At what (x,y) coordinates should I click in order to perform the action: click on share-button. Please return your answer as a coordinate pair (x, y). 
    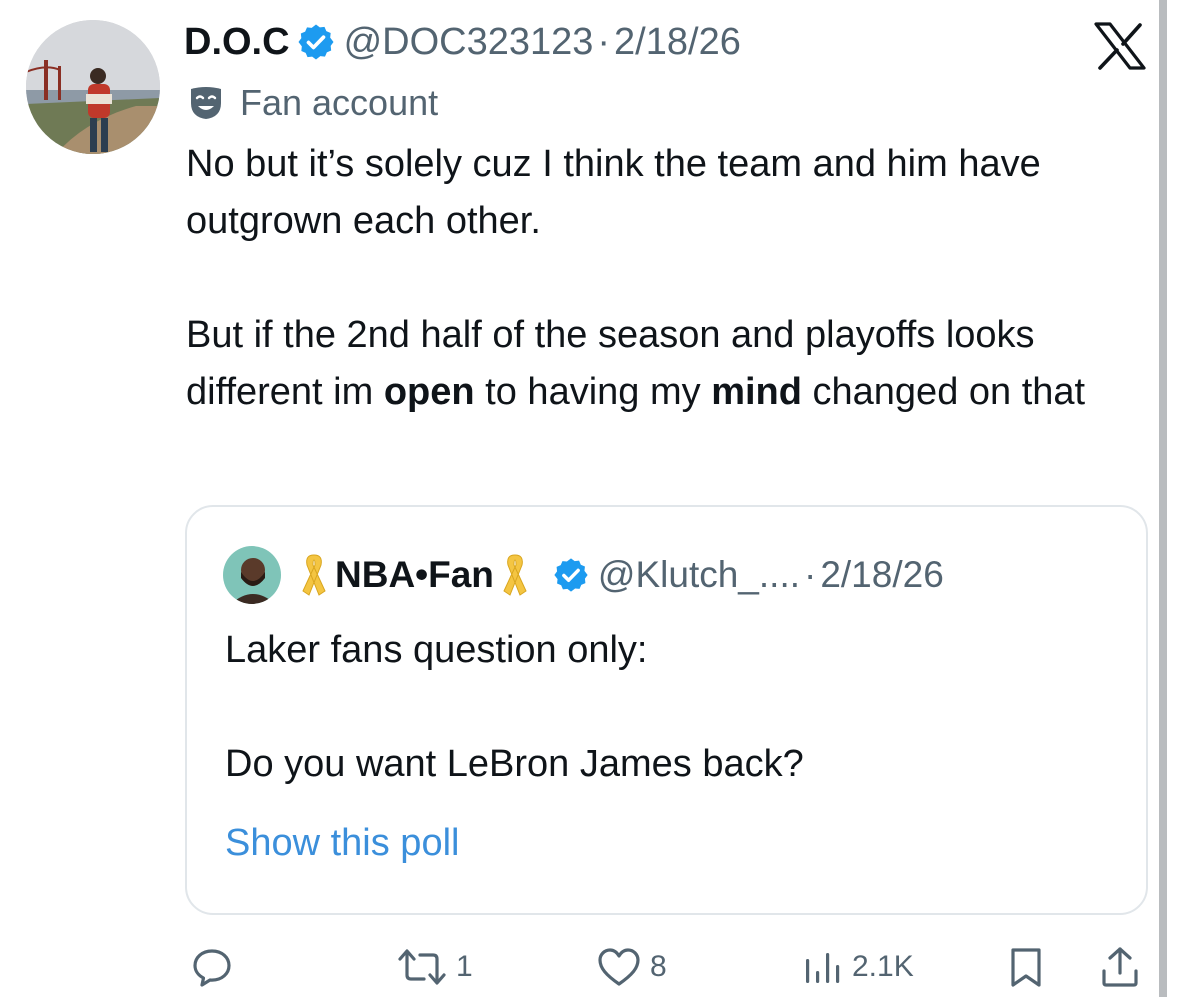
    Looking at the image, I should click on (1120, 967).